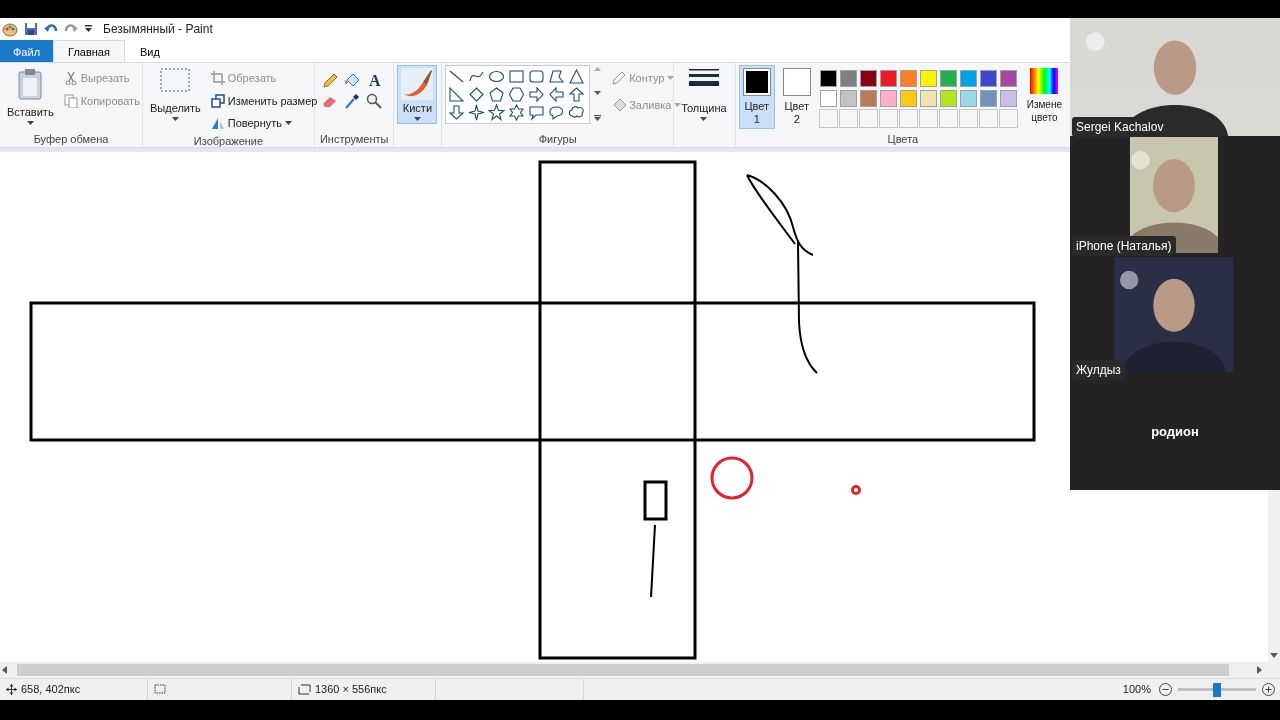  I want to click on group-label: Буфер обмена, so click(71, 139).